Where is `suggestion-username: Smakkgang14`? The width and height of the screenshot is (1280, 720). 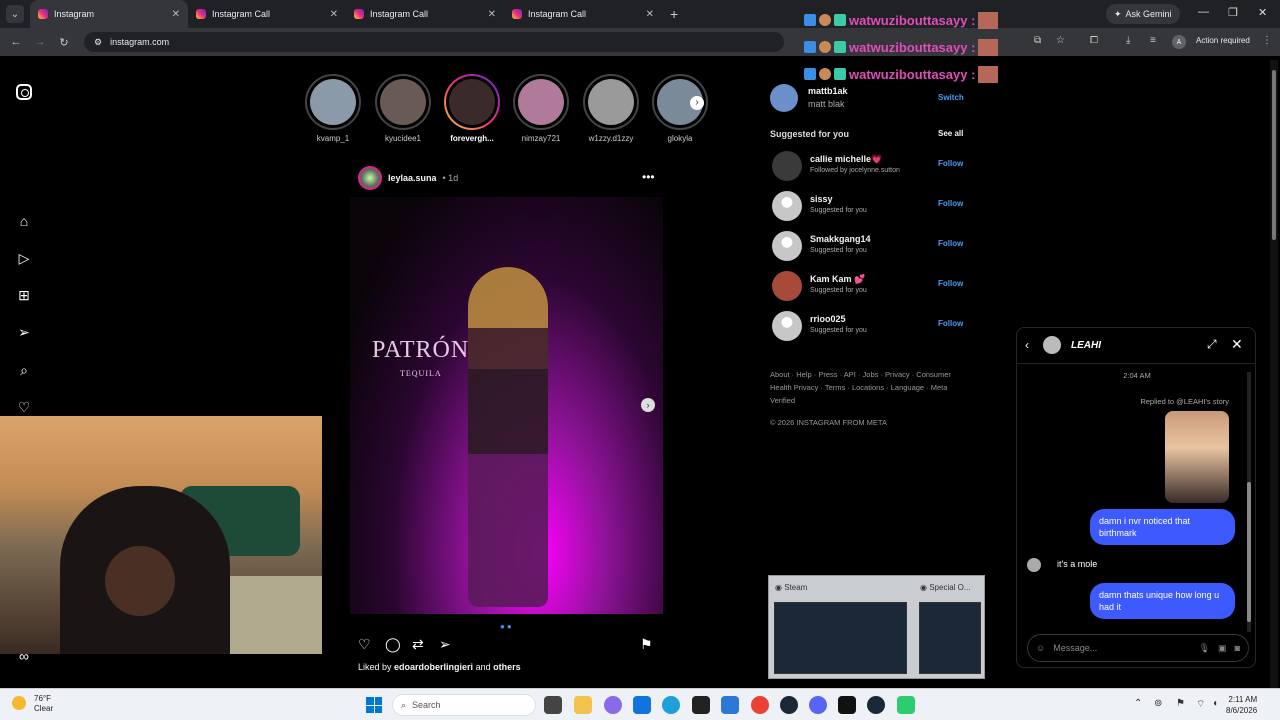 suggestion-username: Smakkgang14 is located at coordinates (840, 239).